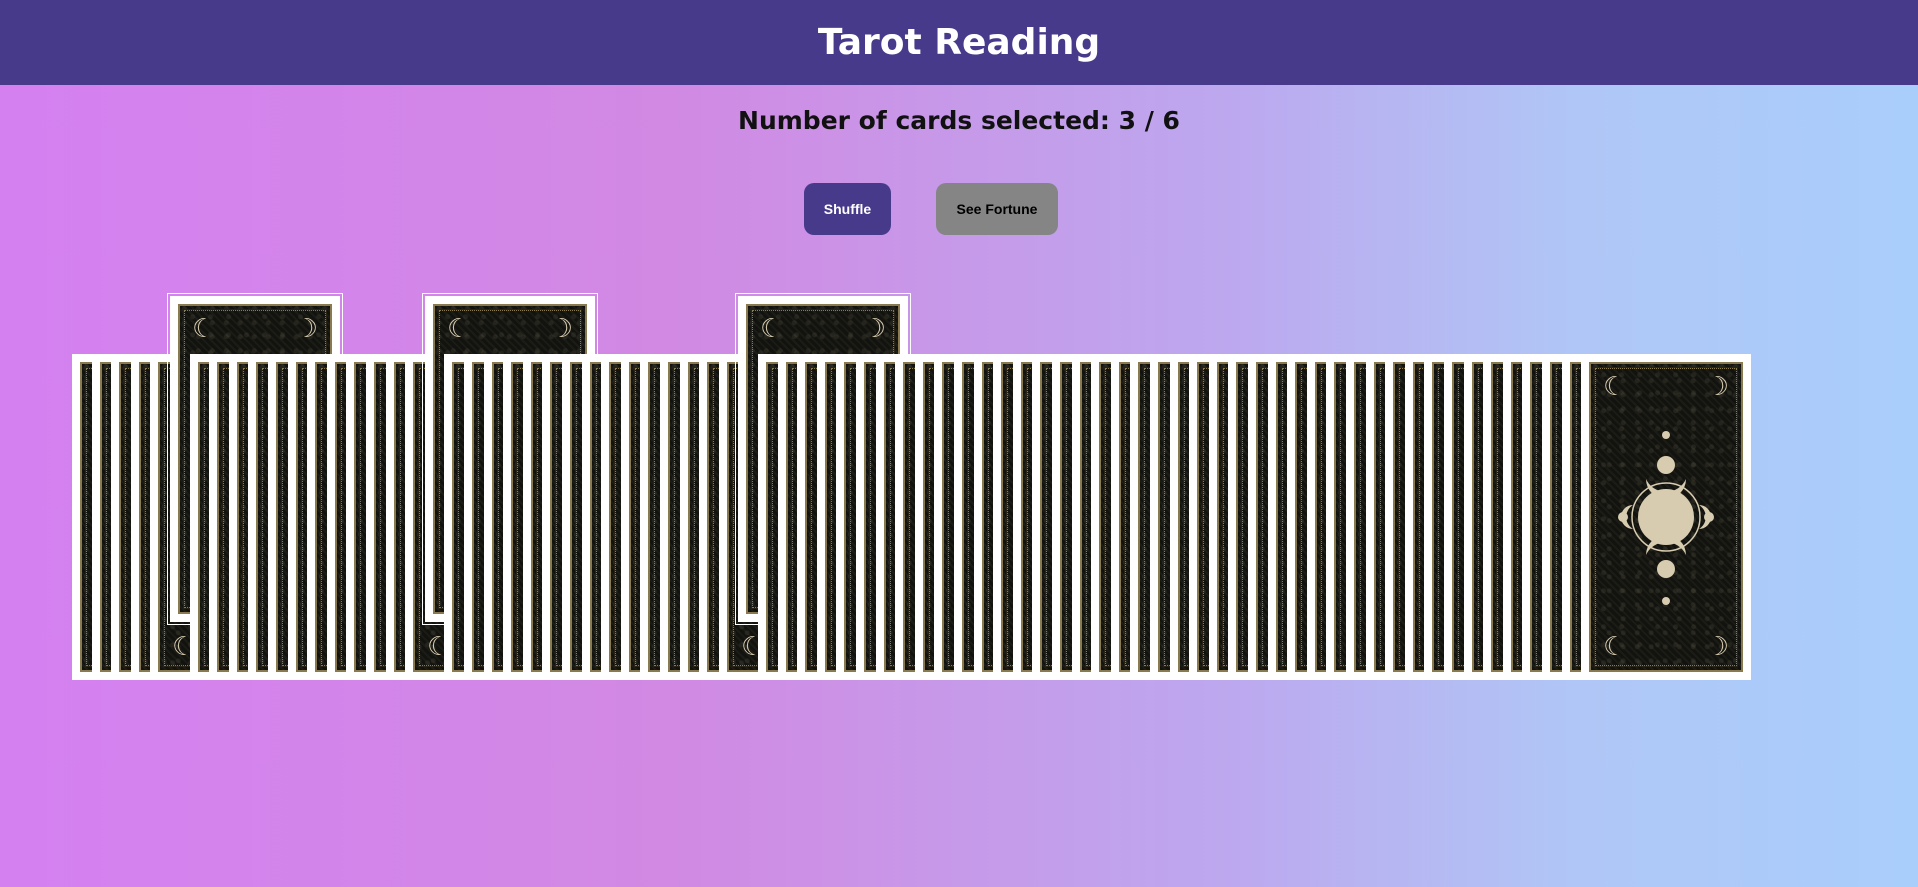 Image resolution: width=1918 pixels, height=887 pixels. I want to click on card-back: ☽ ☽ ☽ ☽, so click(1666, 517).